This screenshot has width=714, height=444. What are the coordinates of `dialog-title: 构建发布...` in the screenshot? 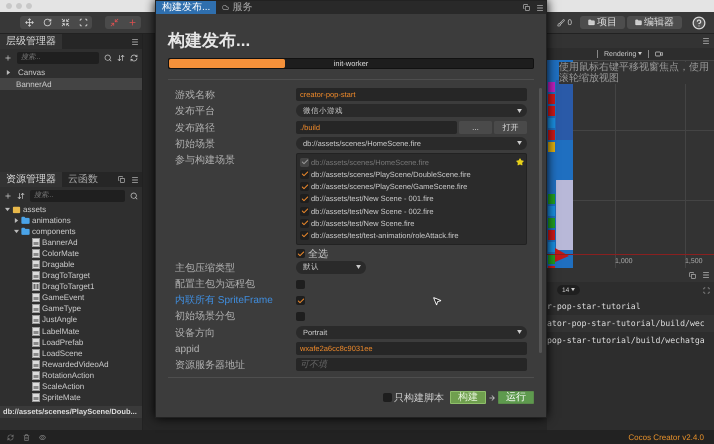 It's located at (209, 41).